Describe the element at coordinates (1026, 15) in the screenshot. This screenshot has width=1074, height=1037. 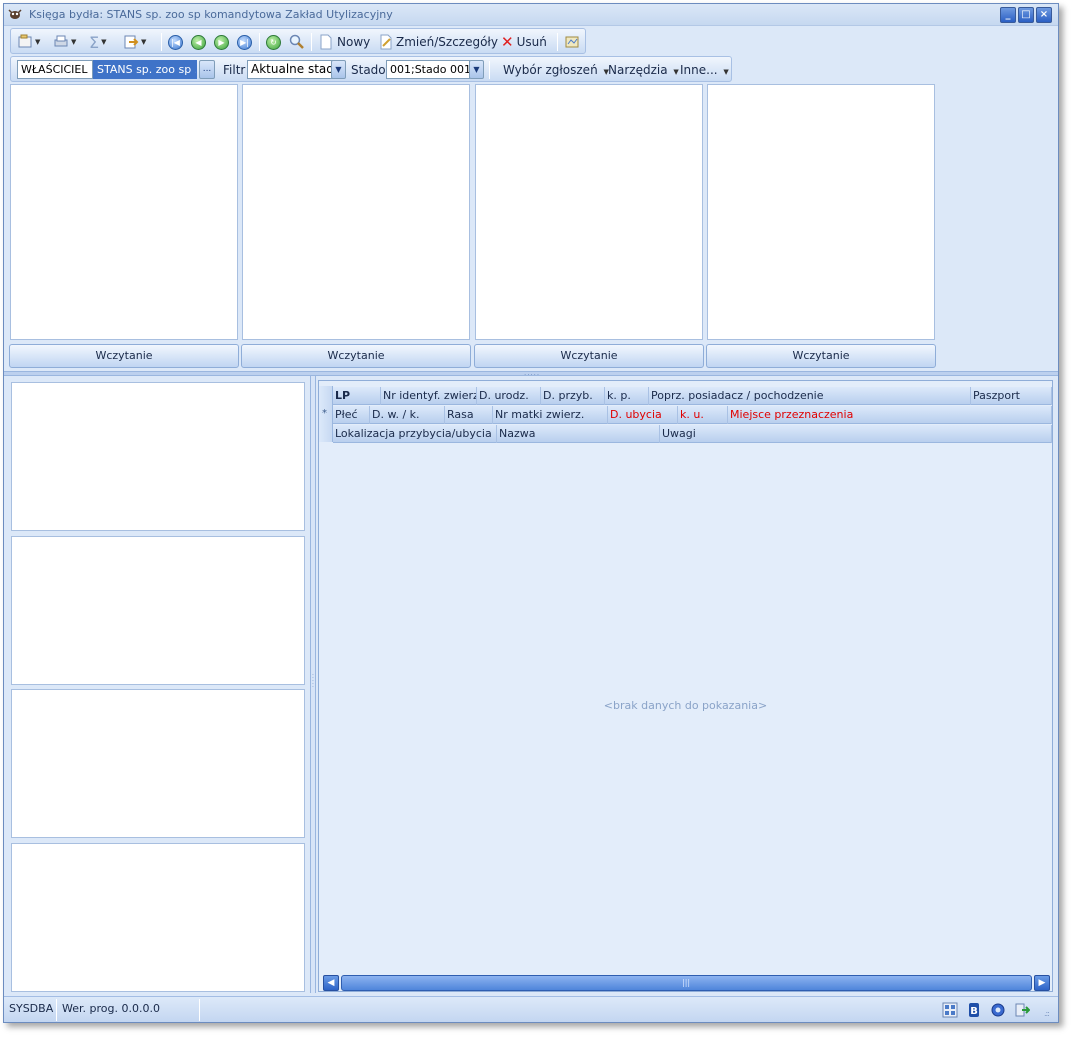
I see `maximize-button: □` at that location.